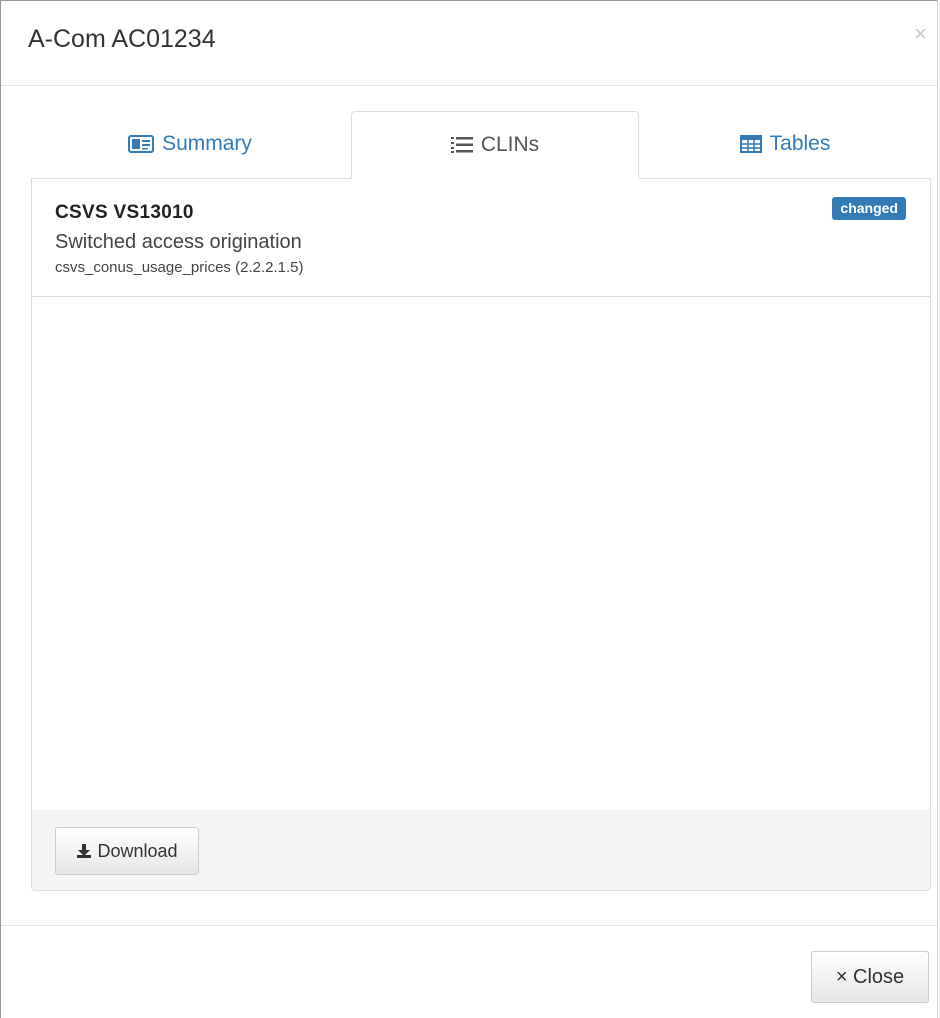 The width and height of the screenshot is (940, 1018). I want to click on modal-title: A-Com AC01234, so click(122, 39).